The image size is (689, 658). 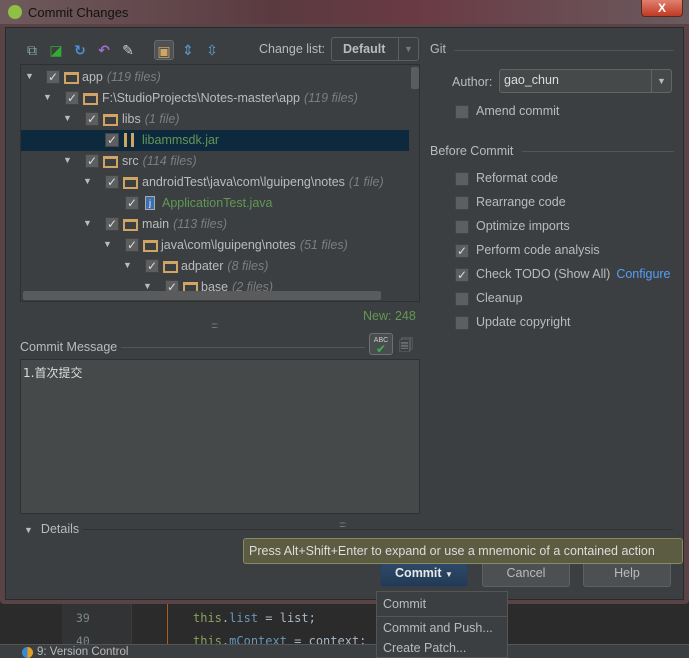 I want to click on collapse-all-icon: ⇳, so click(x=212, y=50).